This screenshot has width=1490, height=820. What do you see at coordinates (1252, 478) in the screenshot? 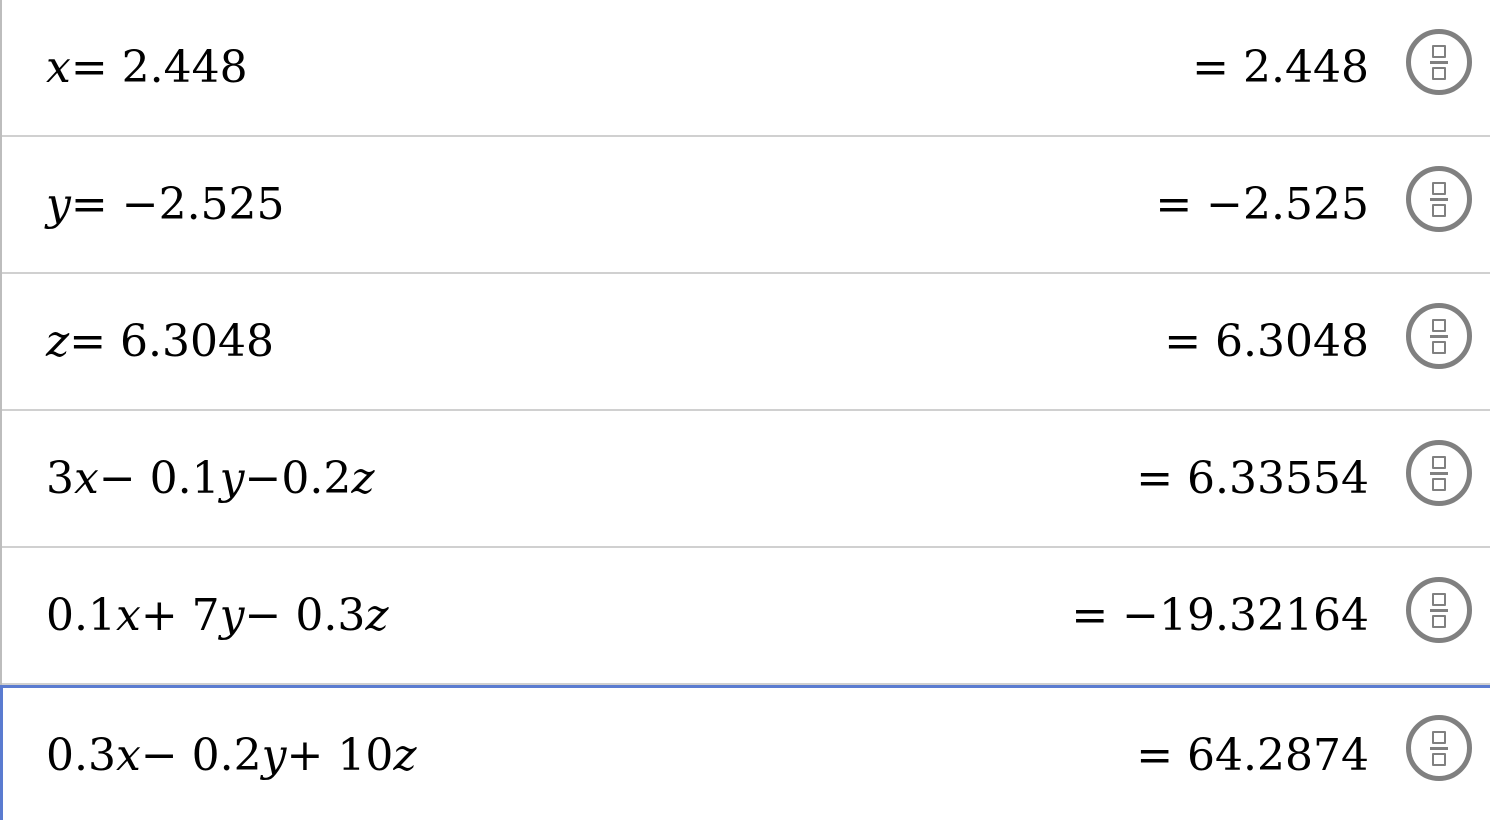
I see `evaluation-result: = 6.33554` at bounding box center [1252, 478].